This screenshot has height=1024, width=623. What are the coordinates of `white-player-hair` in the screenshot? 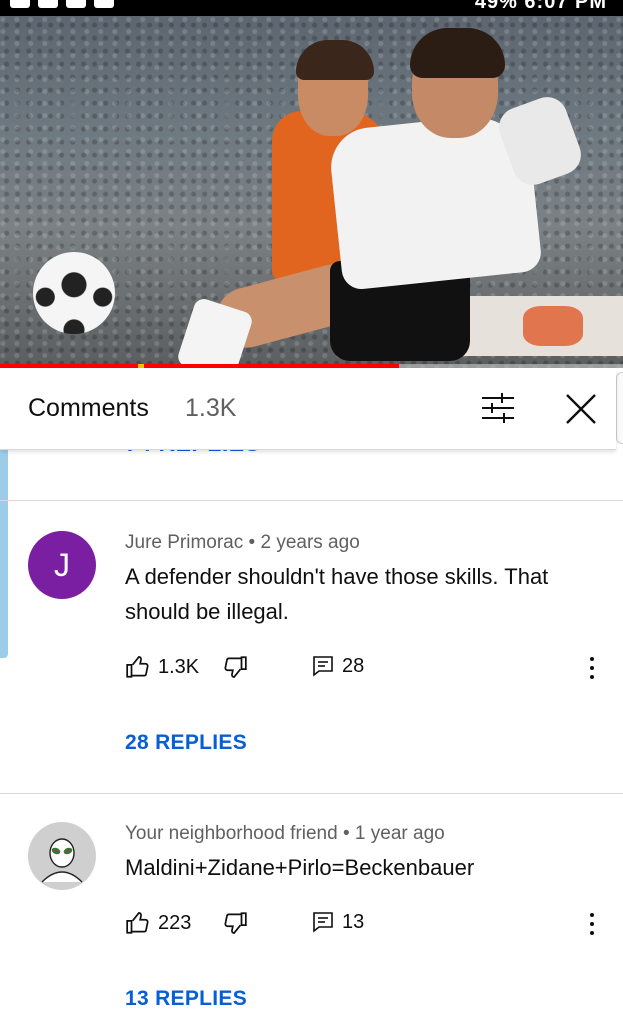 It's located at (457, 53).